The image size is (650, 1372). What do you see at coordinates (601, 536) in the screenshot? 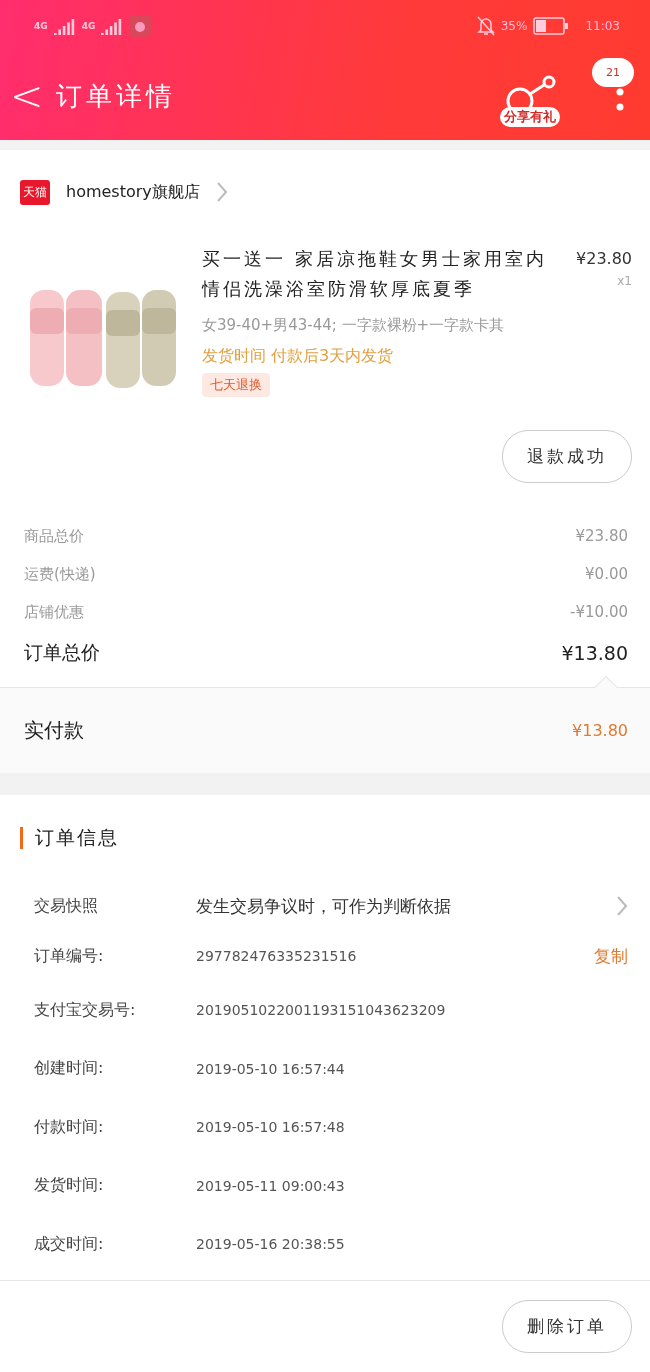
I see `summary-value: ¥23.80` at bounding box center [601, 536].